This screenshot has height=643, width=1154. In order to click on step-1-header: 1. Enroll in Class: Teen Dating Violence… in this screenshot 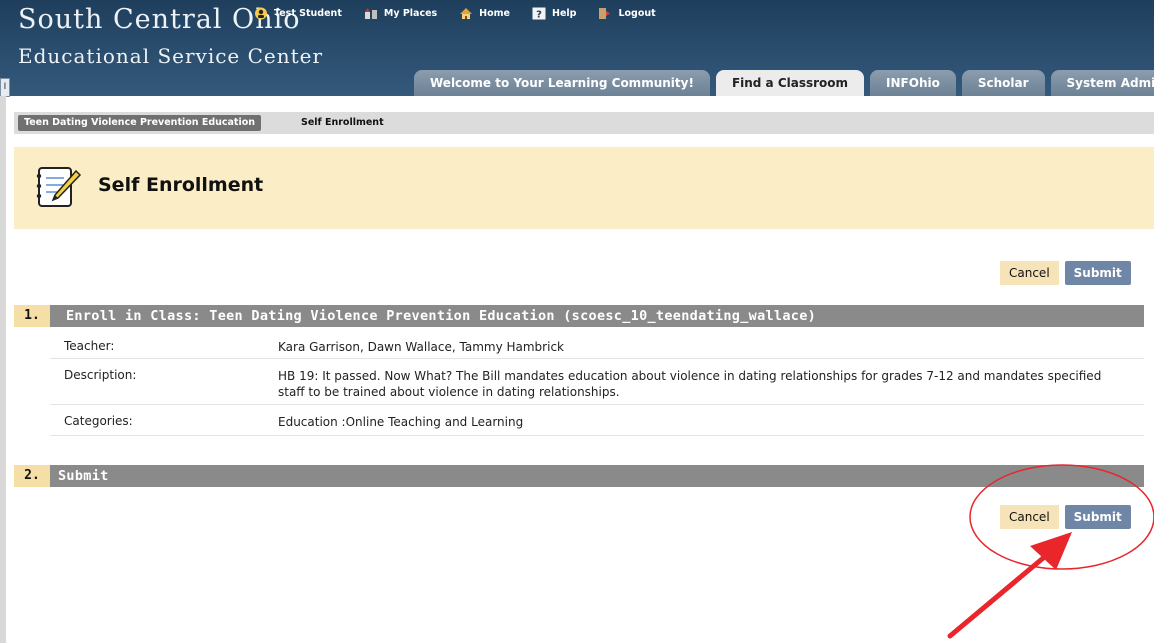, I will do `click(579, 316)`.